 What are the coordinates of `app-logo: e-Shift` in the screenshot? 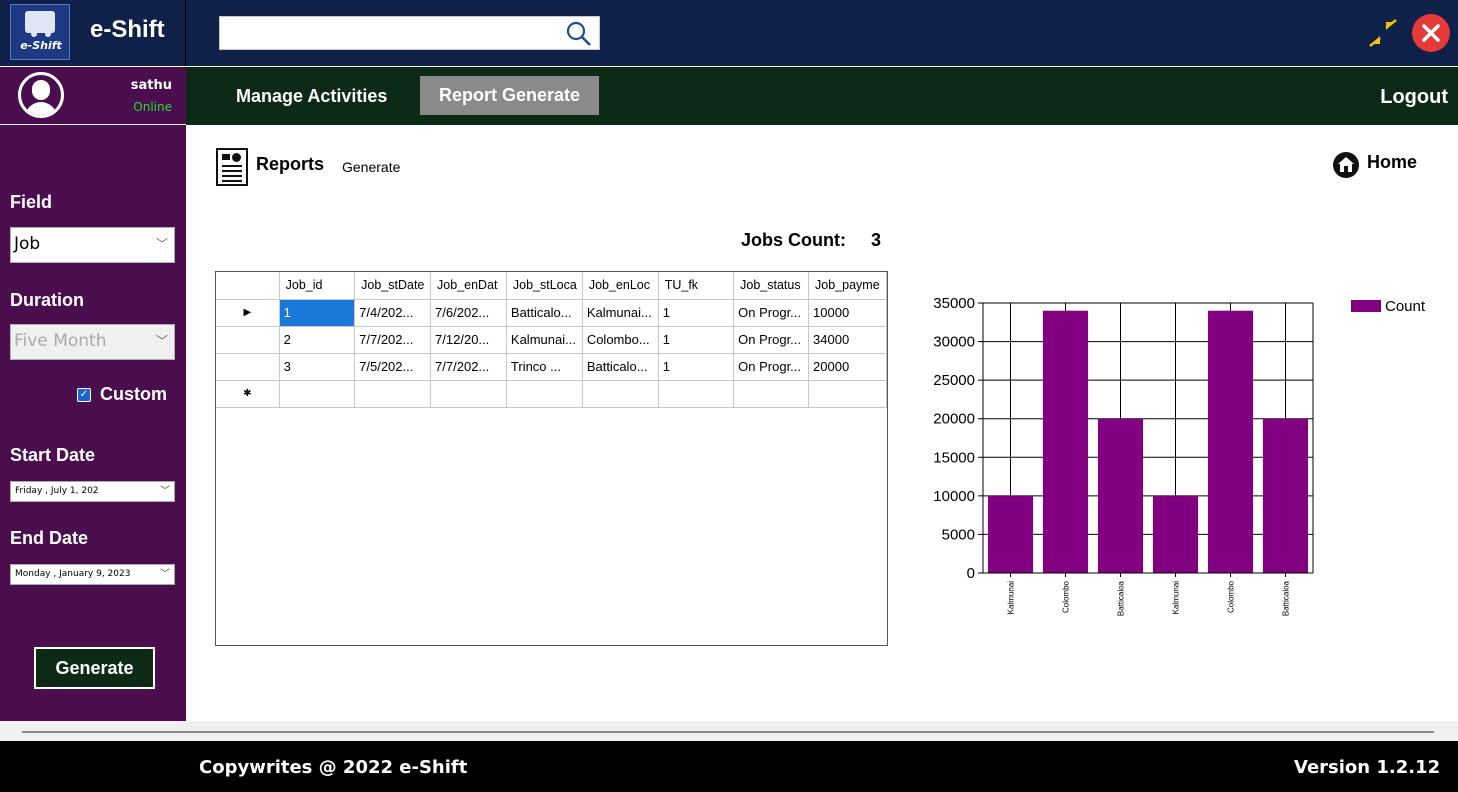 It's located at (40, 32).